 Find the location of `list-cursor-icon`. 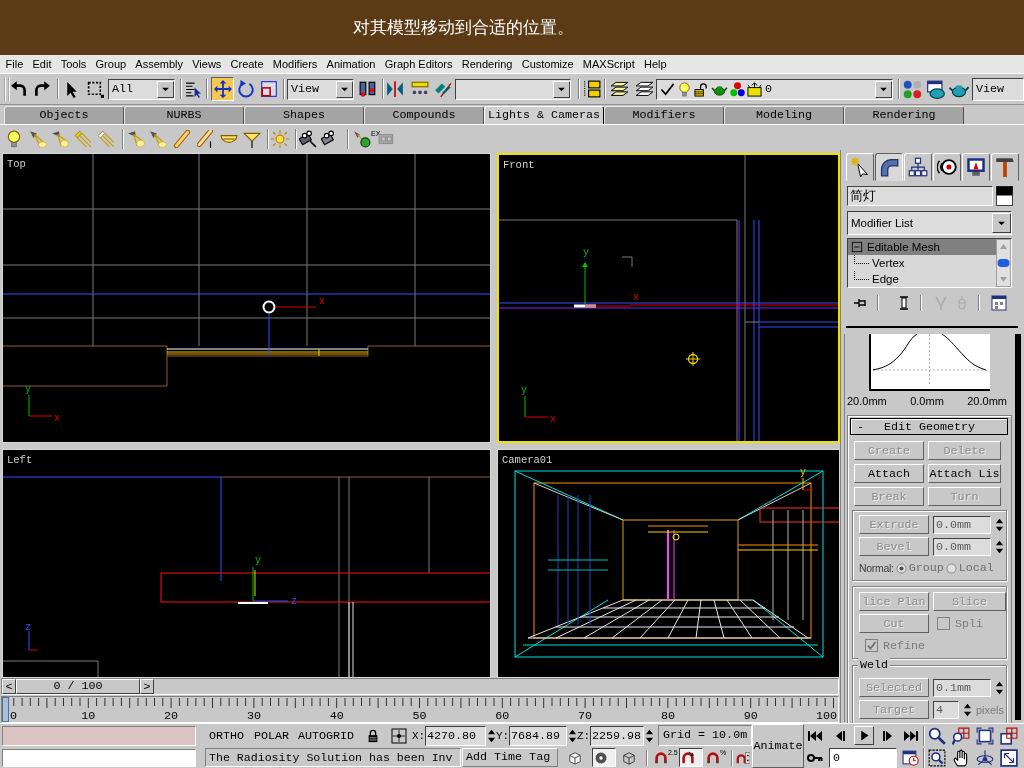

list-cursor-icon is located at coordinates (193, 89).